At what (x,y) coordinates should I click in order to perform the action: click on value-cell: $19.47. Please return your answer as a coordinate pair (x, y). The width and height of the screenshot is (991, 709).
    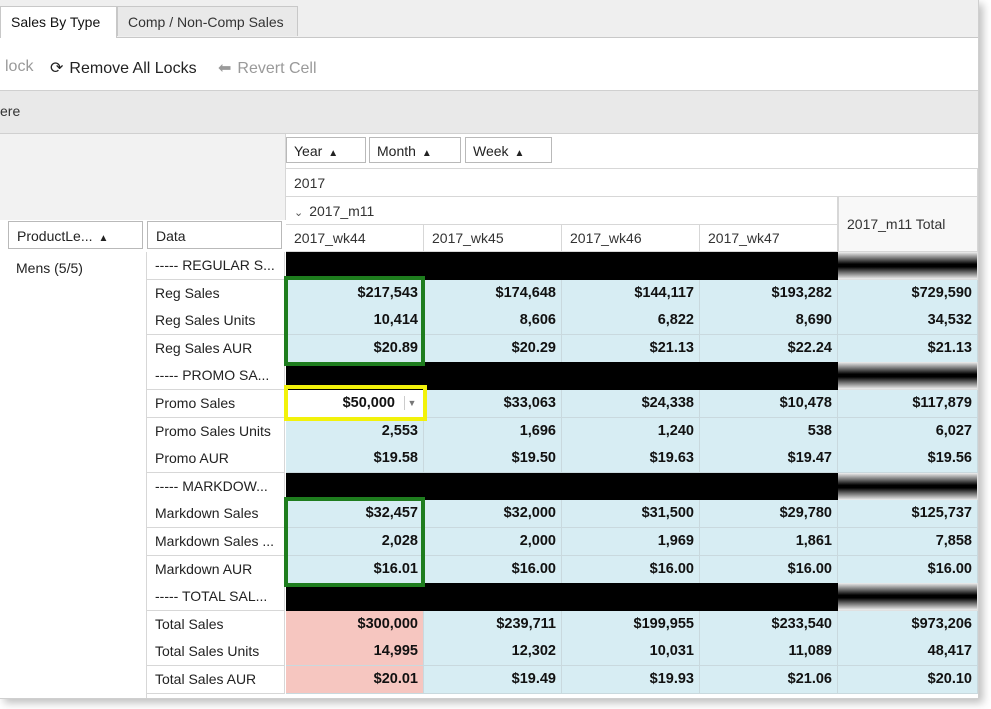
    Looking at the image, I should click on (769, 459).